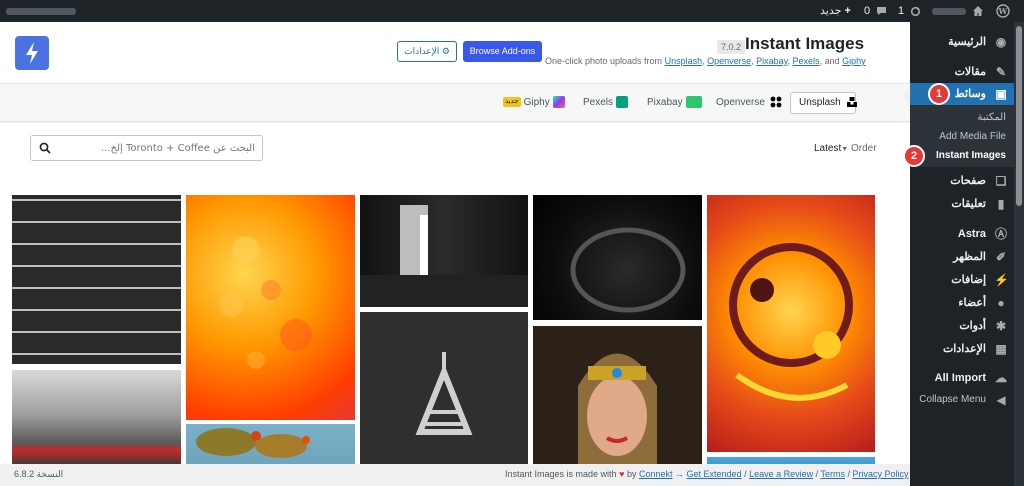 The image size is (1024, 486). What do you see at coordinates (534, 103) in the screenshot?
I see `tab-giphy: جديد Giphy` at bounding box center [534, 103].